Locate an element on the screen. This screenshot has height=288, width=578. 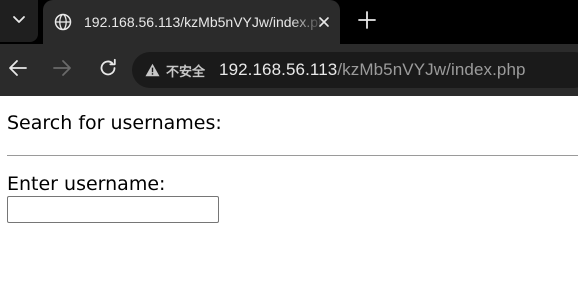
address-bar: 不安全 192.168.56.113/kzMb5nVYJw/index.php is located at coordinates (355, 70).